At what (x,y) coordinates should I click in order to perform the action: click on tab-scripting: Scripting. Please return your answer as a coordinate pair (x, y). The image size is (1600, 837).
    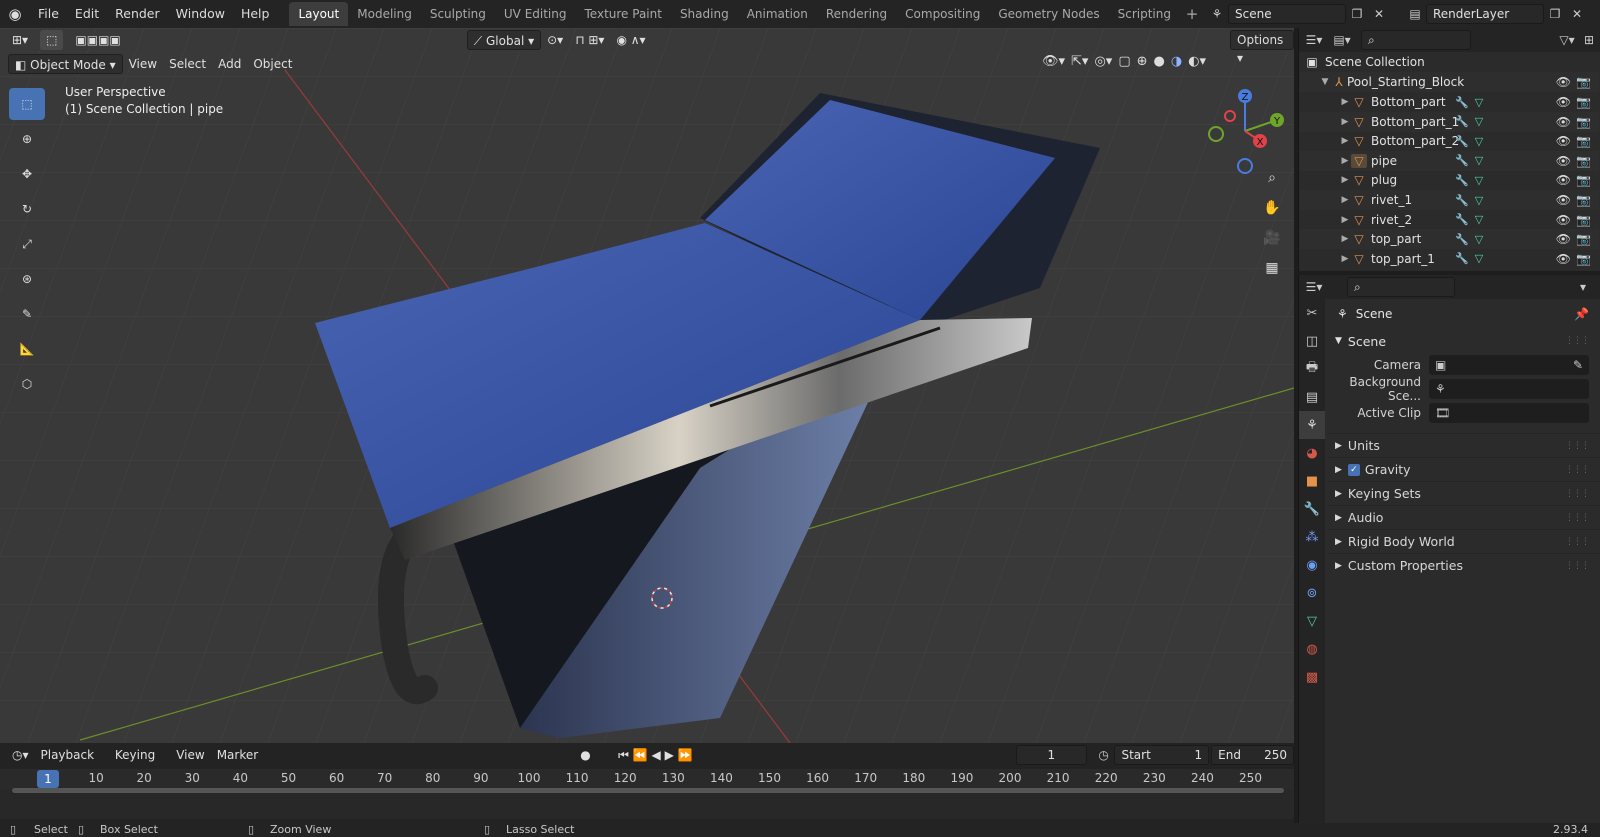
    Looking at the image, I should click on (1144, 14).